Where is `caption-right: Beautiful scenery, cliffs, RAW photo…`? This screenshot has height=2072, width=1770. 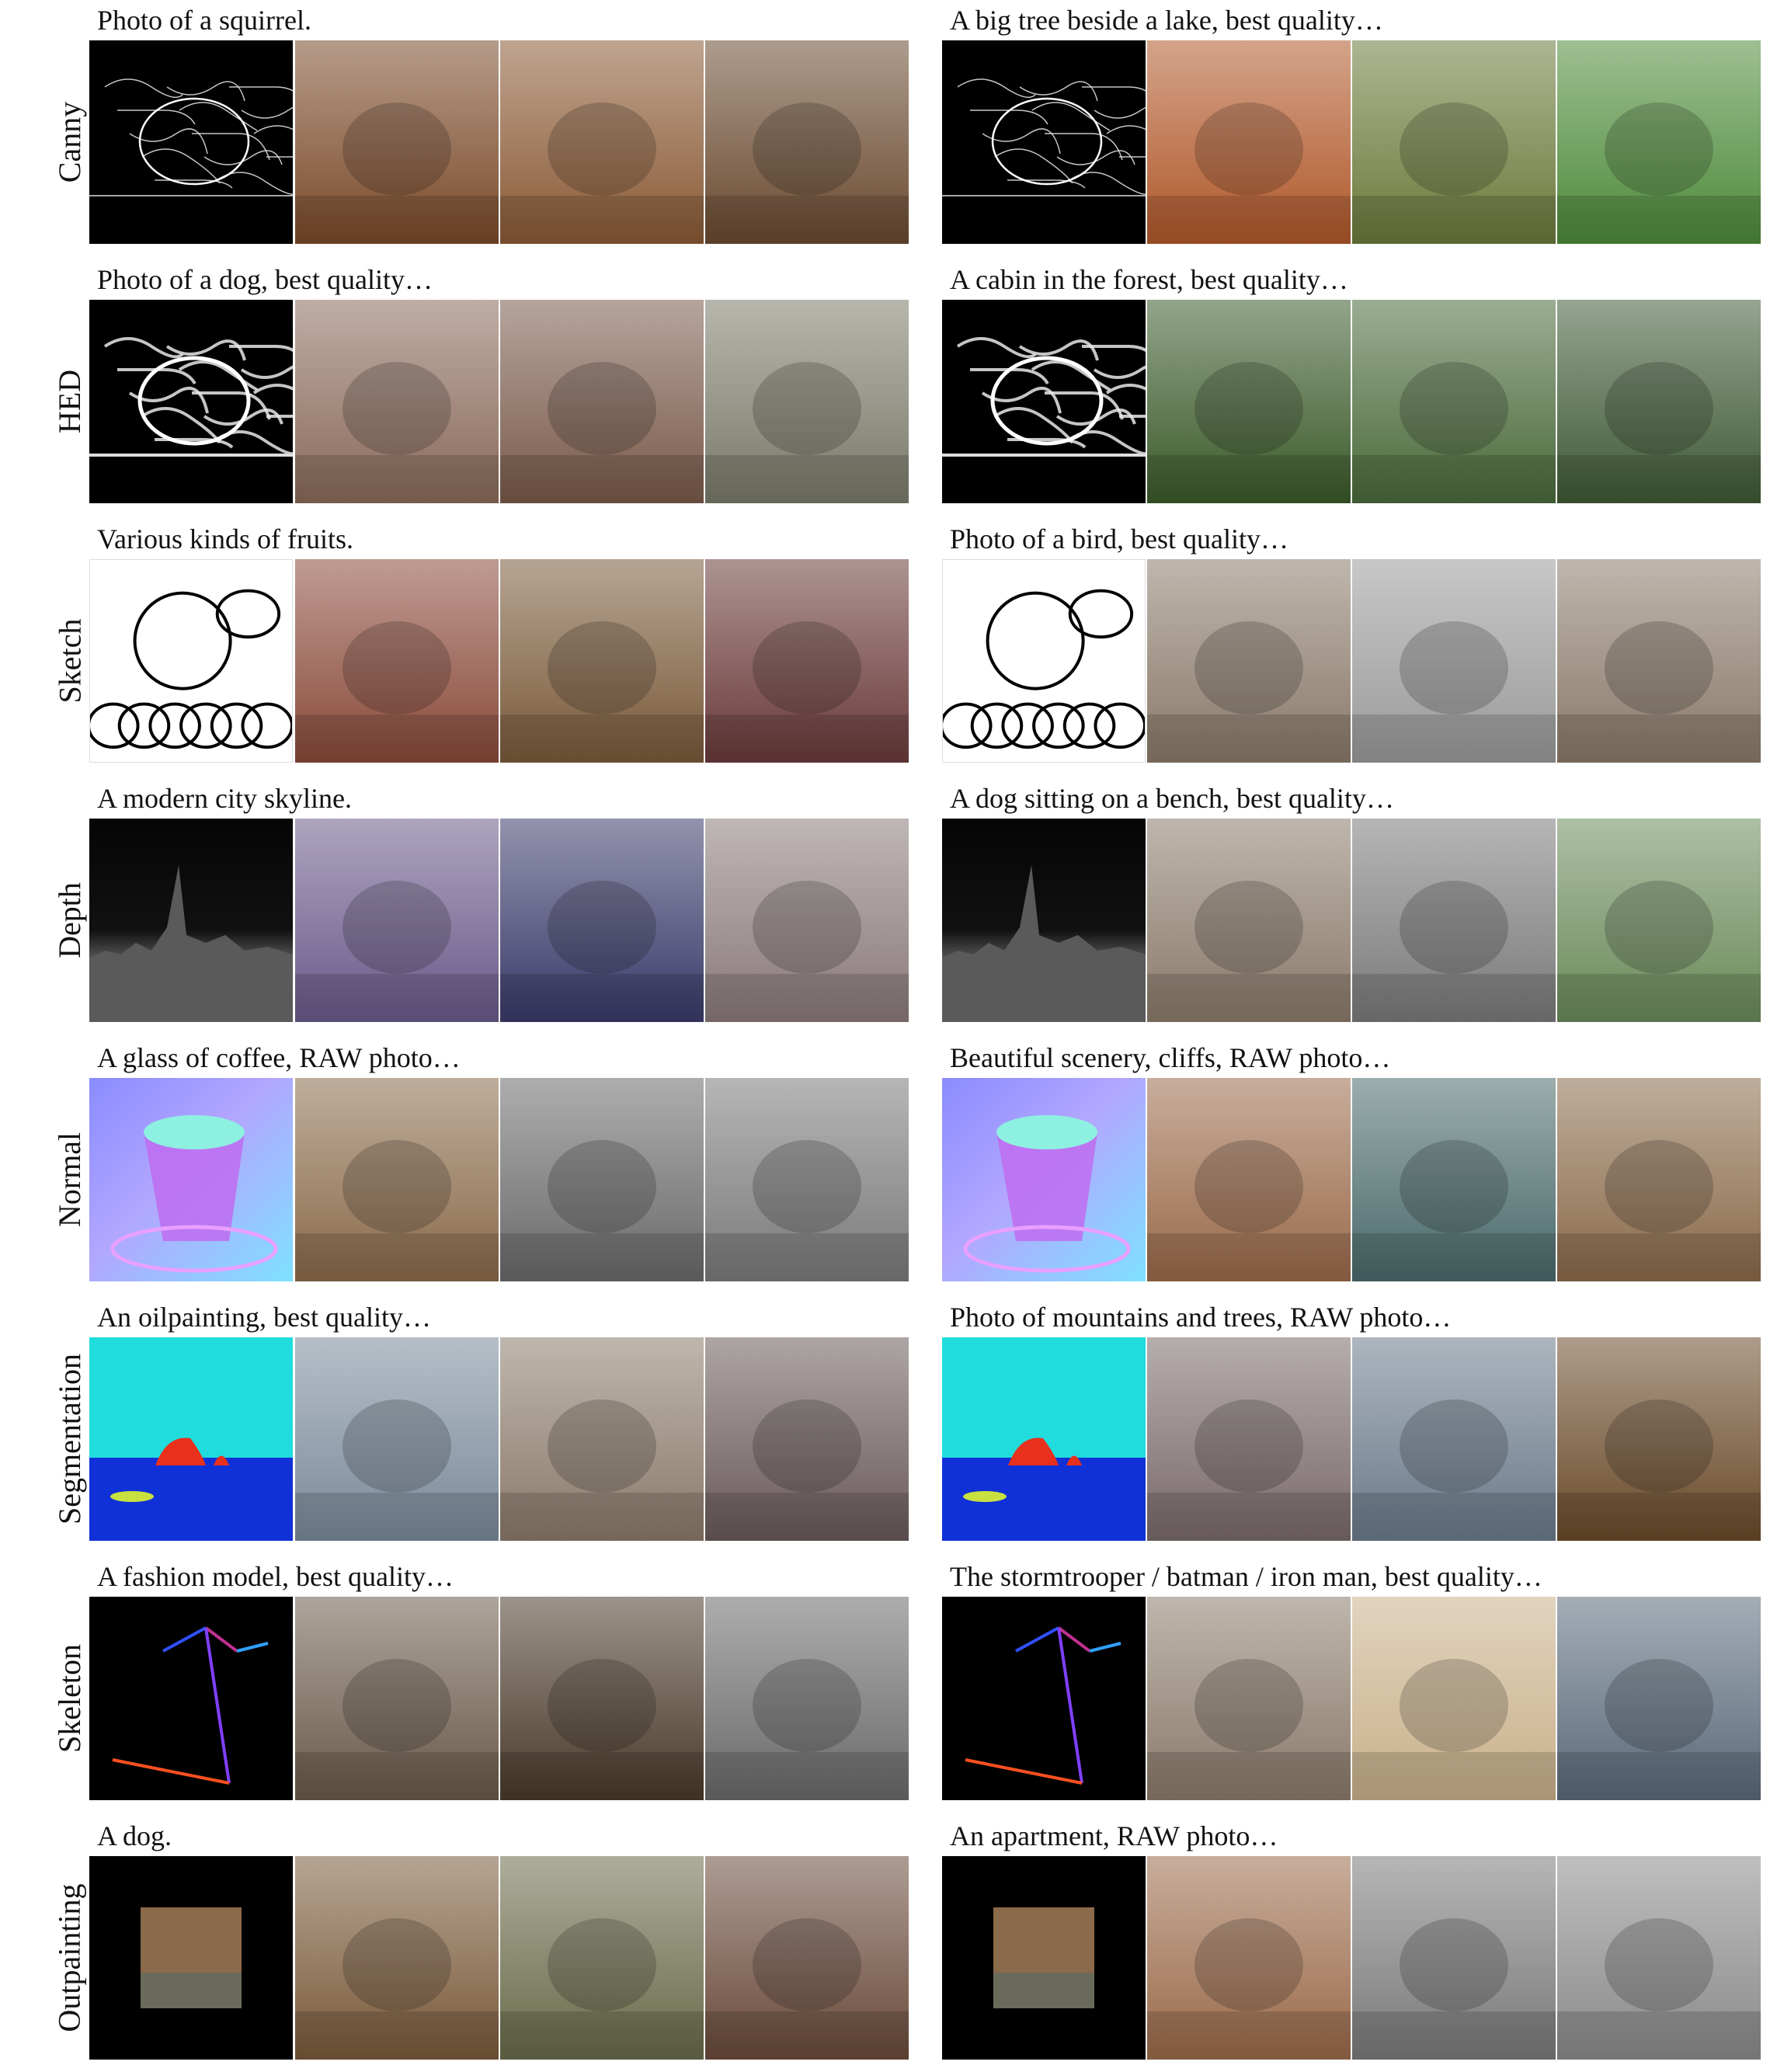 caption-right: Beautiful scenery, cliffs, RAW photo… is located at coordinates (1170, 1057).